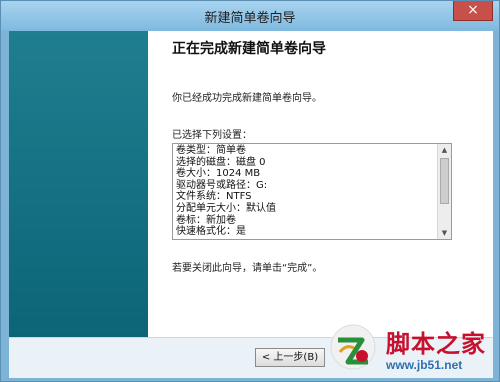 The height and width of the screenshot is (382, 500). Describe the element at coordinates (473, 11) in the screenshot. I see `close-button: ×` at that location.